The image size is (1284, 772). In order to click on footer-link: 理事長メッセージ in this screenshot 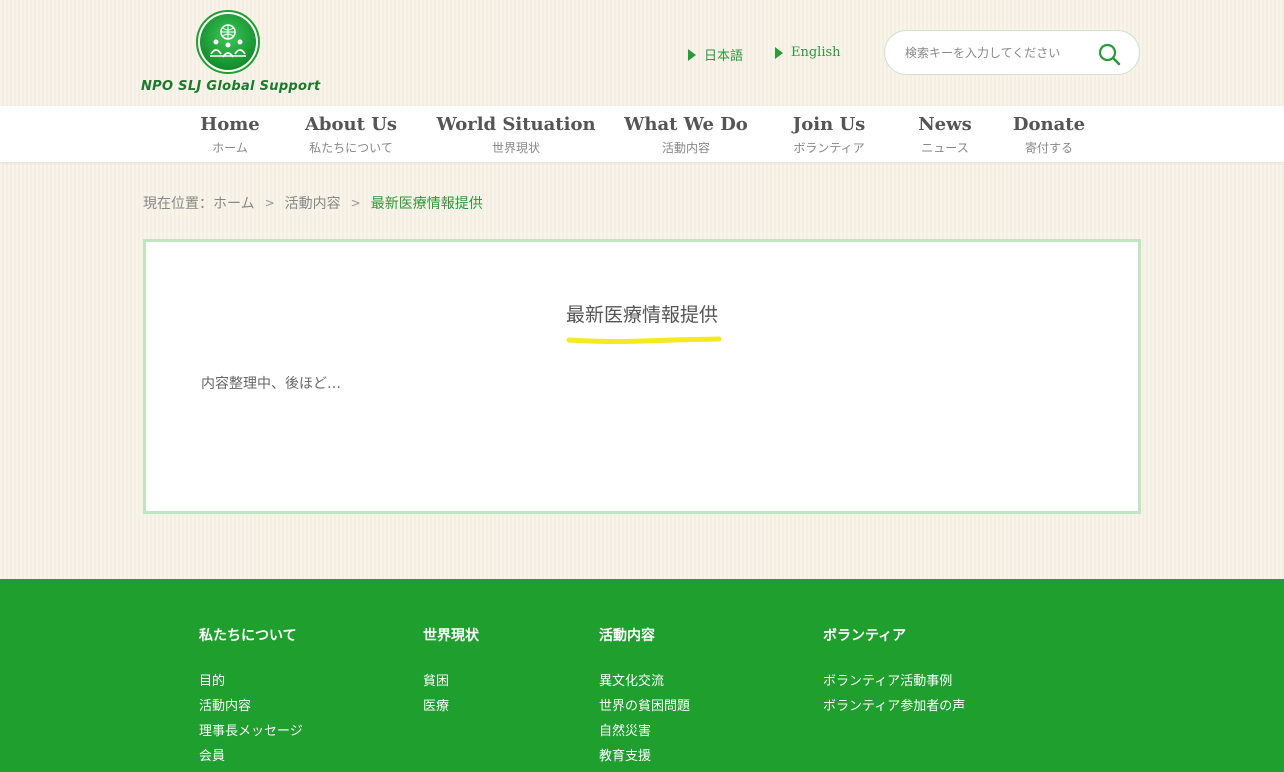, I will do `click(251, 731)`.